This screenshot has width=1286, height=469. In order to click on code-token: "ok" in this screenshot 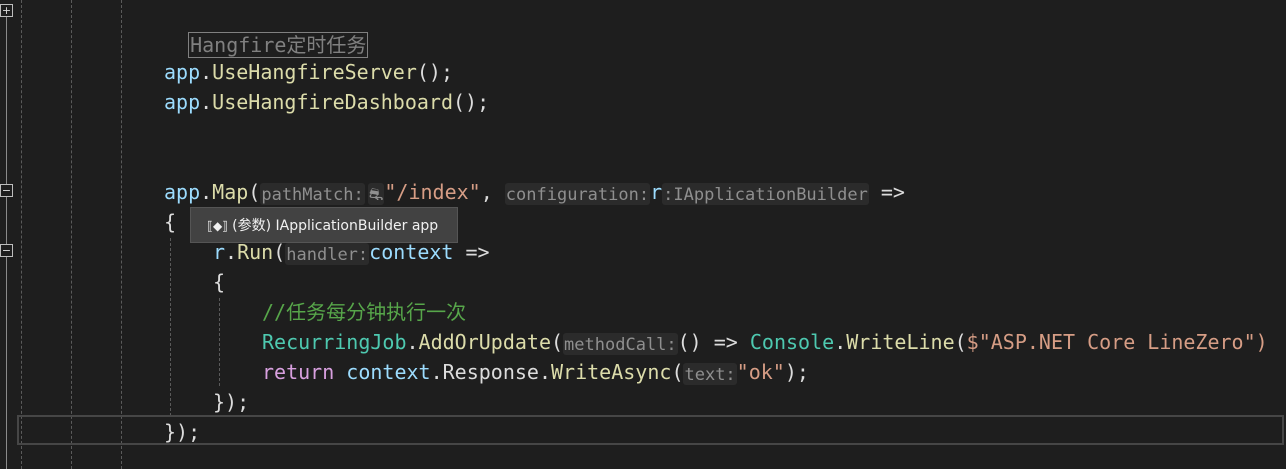, I will do `click(760, 372)`.